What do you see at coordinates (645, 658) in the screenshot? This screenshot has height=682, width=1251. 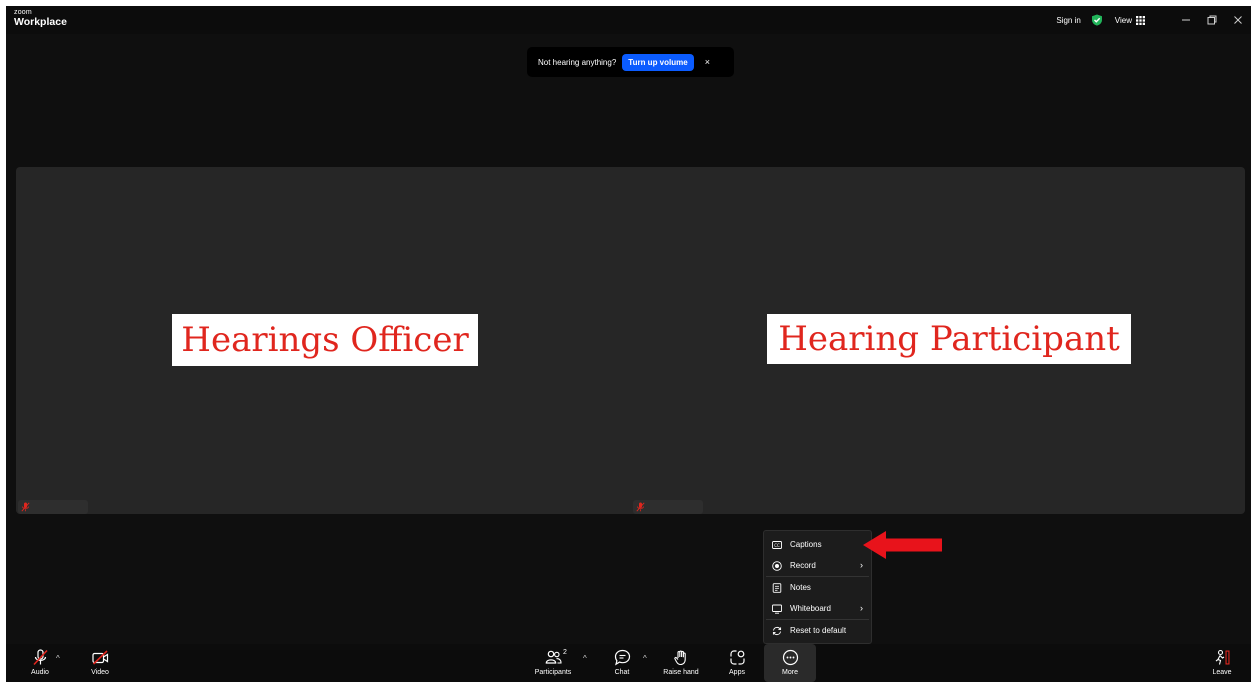 I see `chat-options-caret-icon: ^` at bounding box center [645, 658].